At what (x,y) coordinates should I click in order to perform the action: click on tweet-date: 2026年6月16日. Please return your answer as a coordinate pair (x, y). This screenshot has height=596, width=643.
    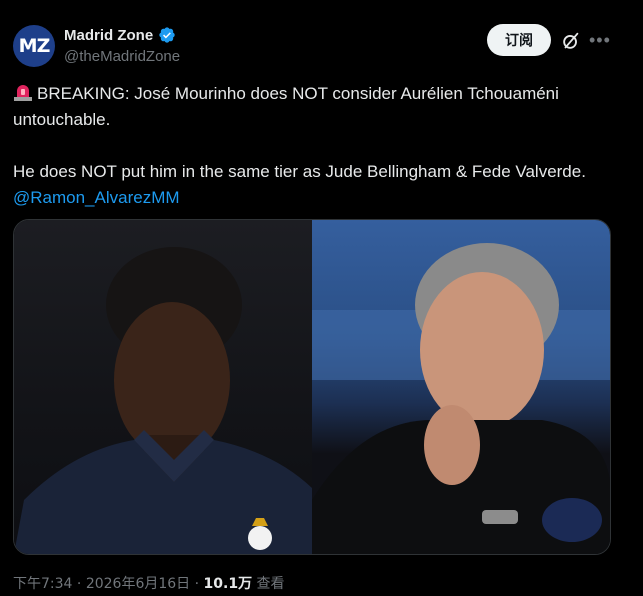
    Looking at the image, I should click on (138, 584).